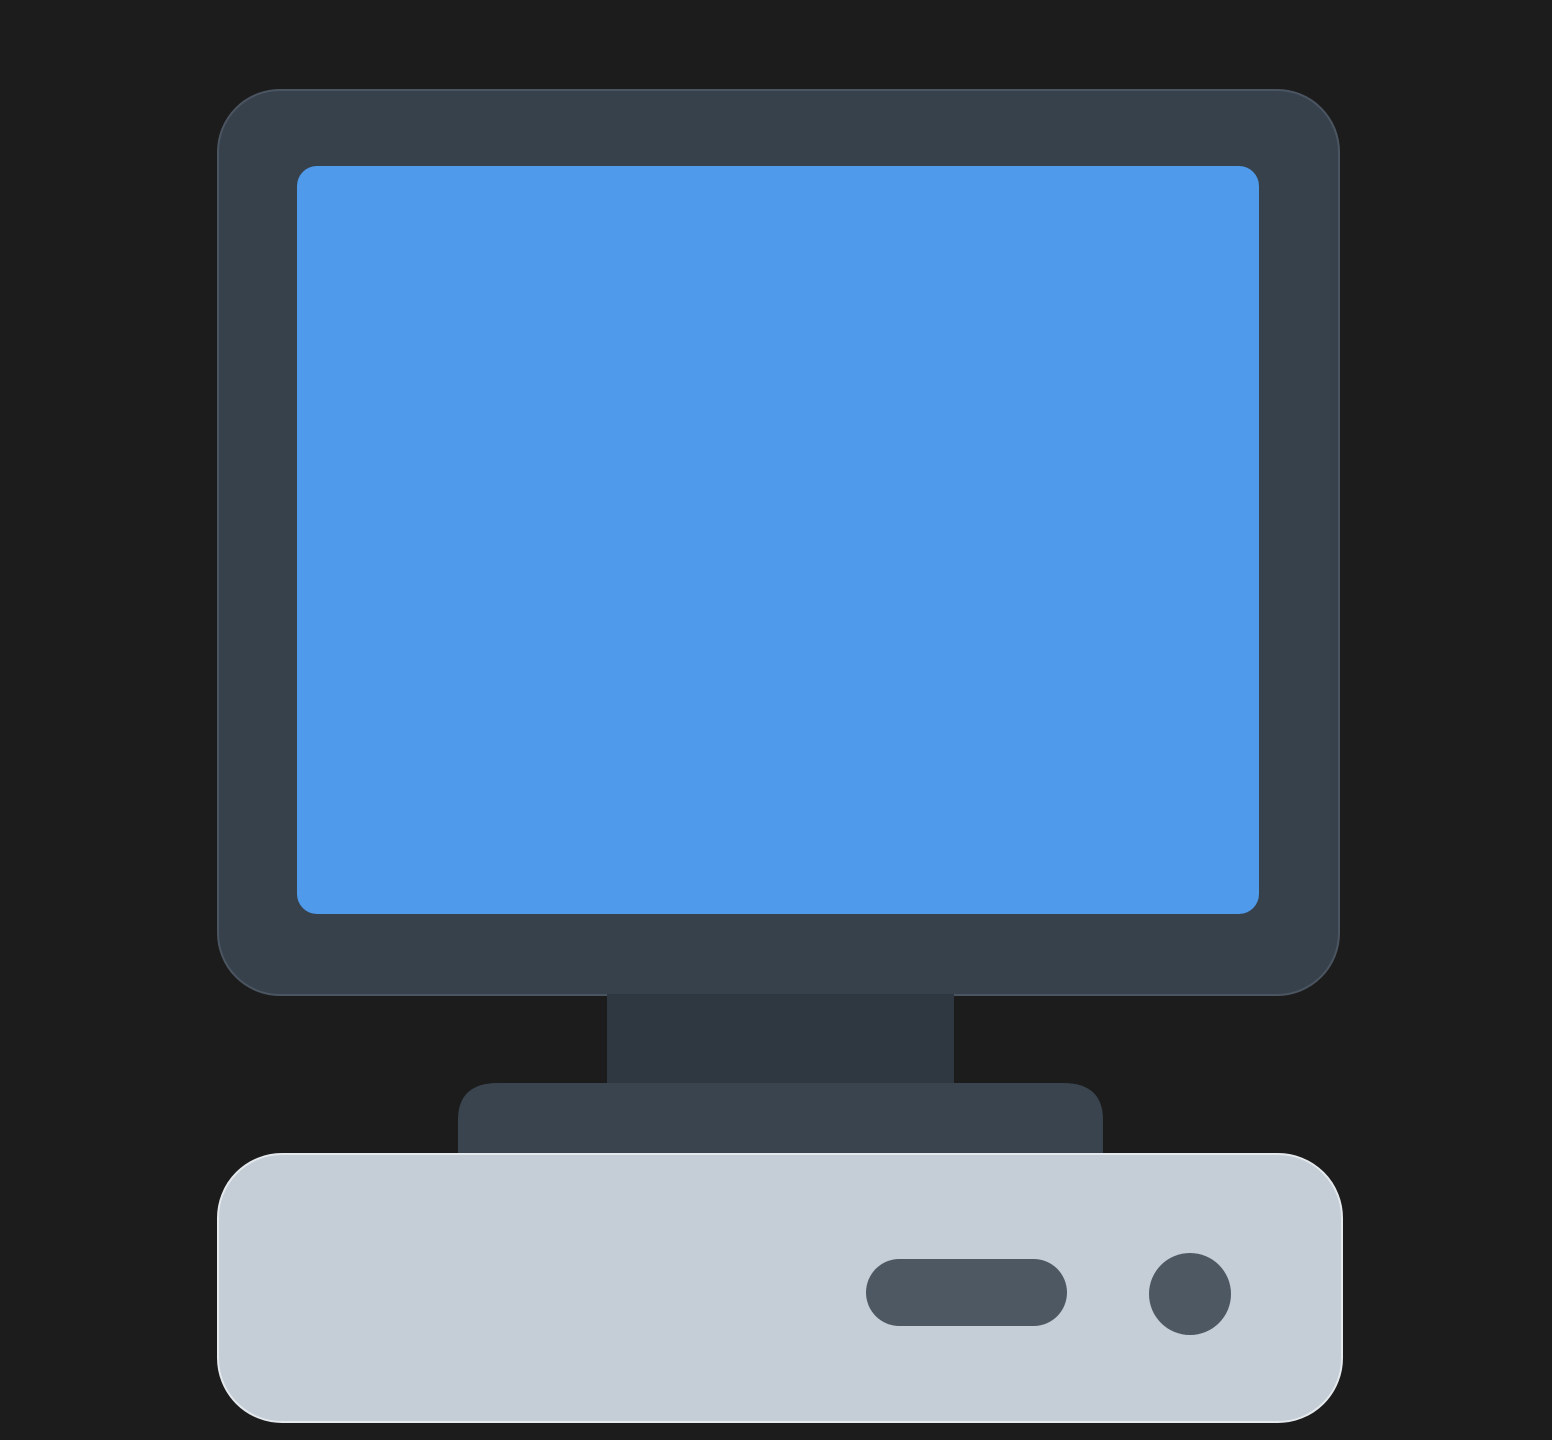 The width and height of the screenshot is (1552, 1440). What do you see at coordinates (966, 1292) in the screenshot?
I see `drive-slot-icon` at bounding box center [966, 1292].